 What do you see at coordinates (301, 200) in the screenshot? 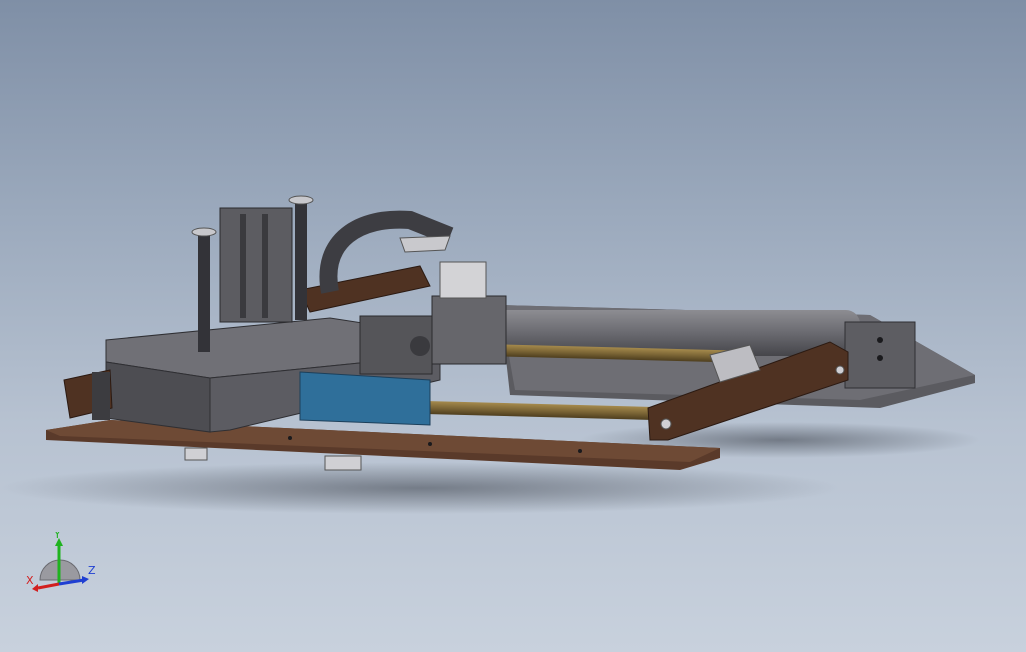
I see `post-cap-right` at bounding box center [301, 200].